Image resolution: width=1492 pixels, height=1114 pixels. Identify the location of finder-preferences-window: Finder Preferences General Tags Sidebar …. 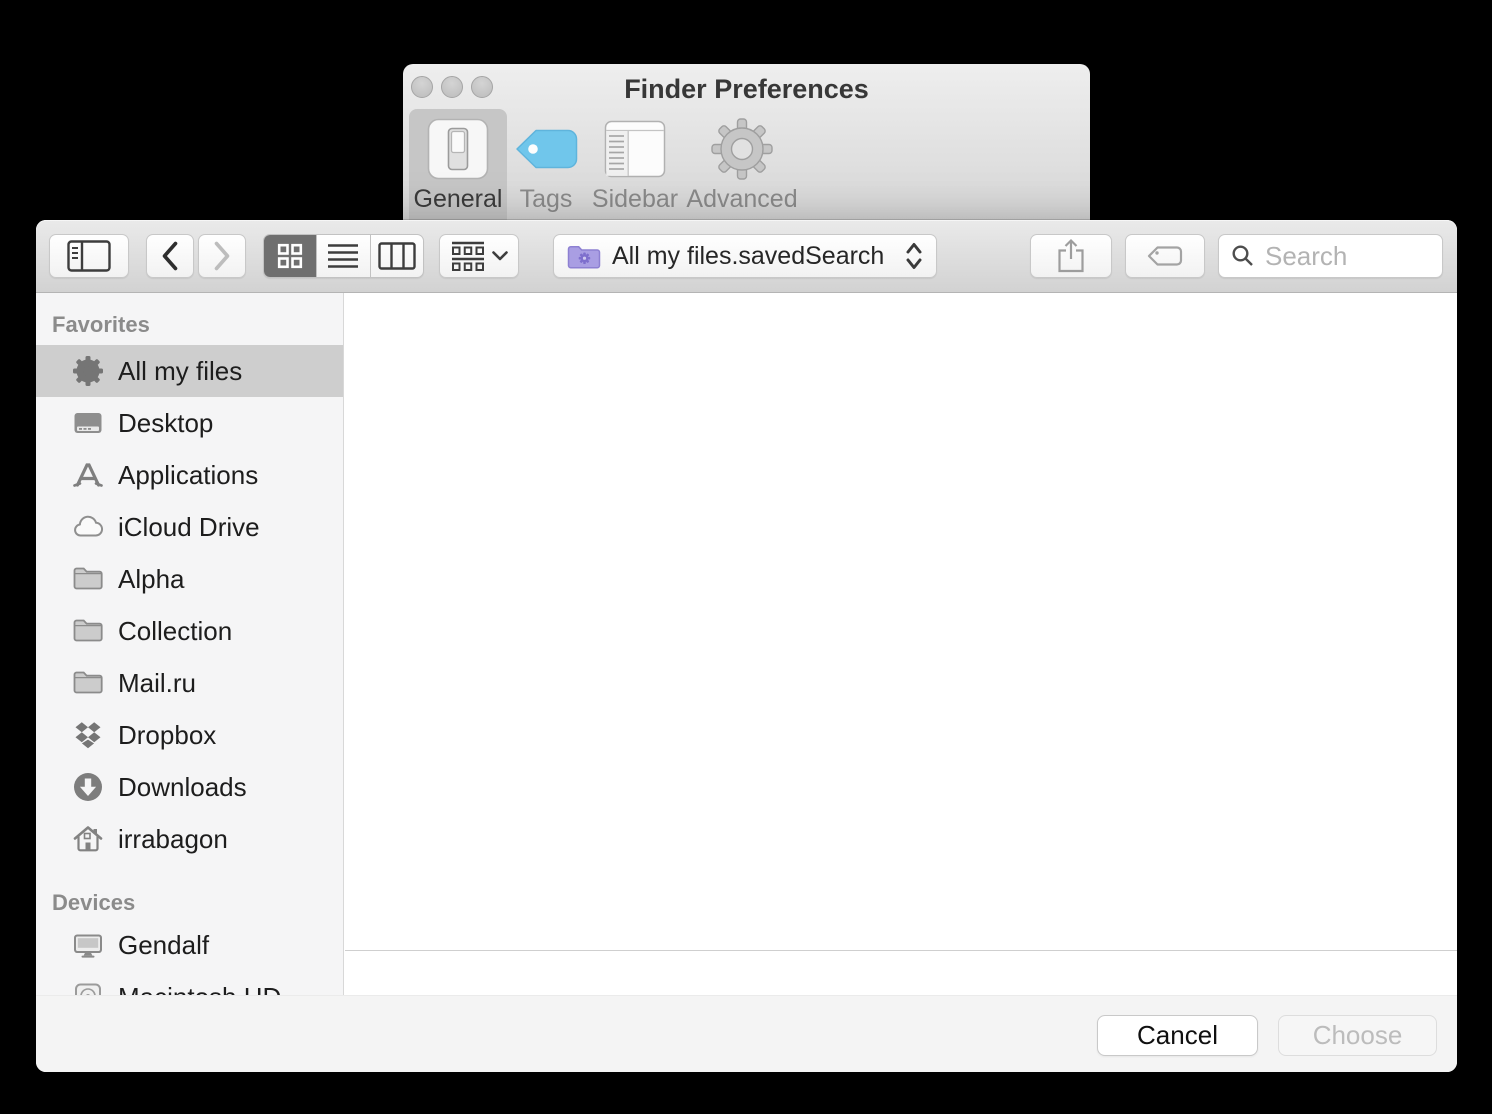
(746, 148).